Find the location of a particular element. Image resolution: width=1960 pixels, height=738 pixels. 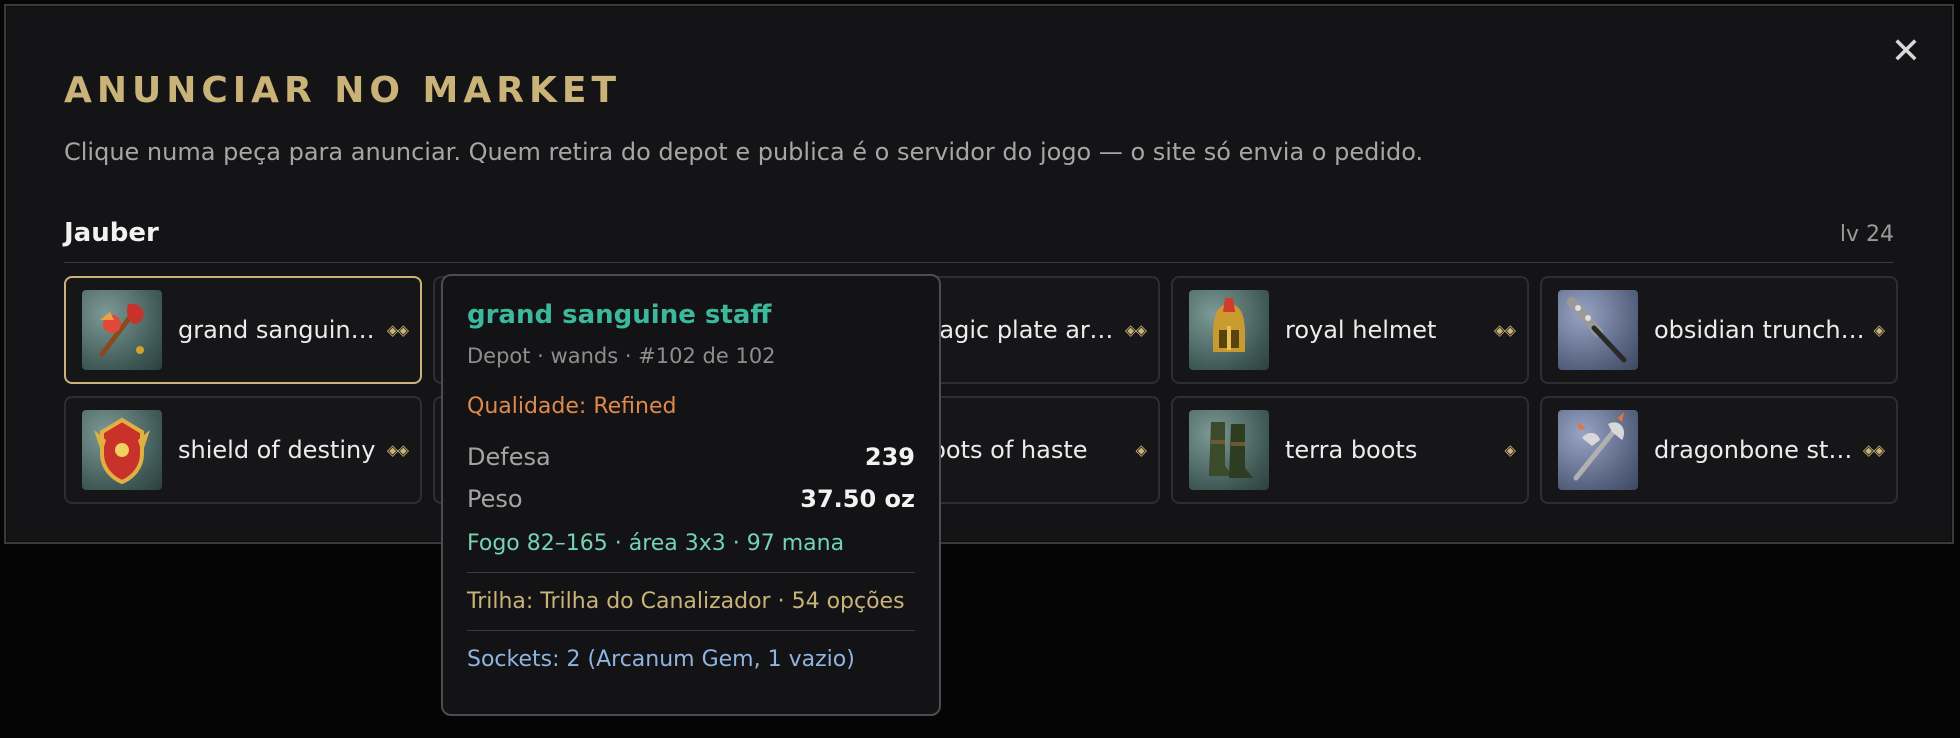

item-card-royal-helmet: royal helmet ◈◈ is located at coordinates (1350, 330).